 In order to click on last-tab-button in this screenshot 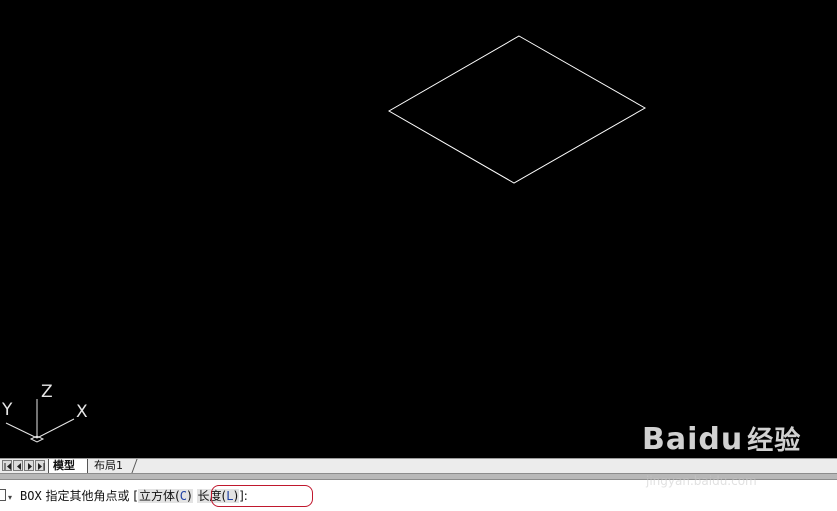, I will do `click(40, 465)`.